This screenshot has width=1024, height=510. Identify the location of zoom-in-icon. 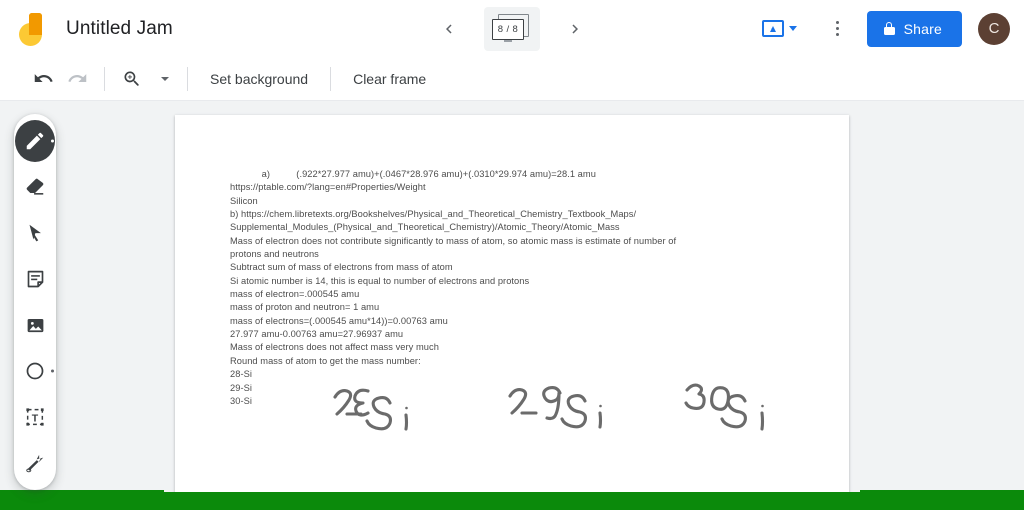
(131, 78).